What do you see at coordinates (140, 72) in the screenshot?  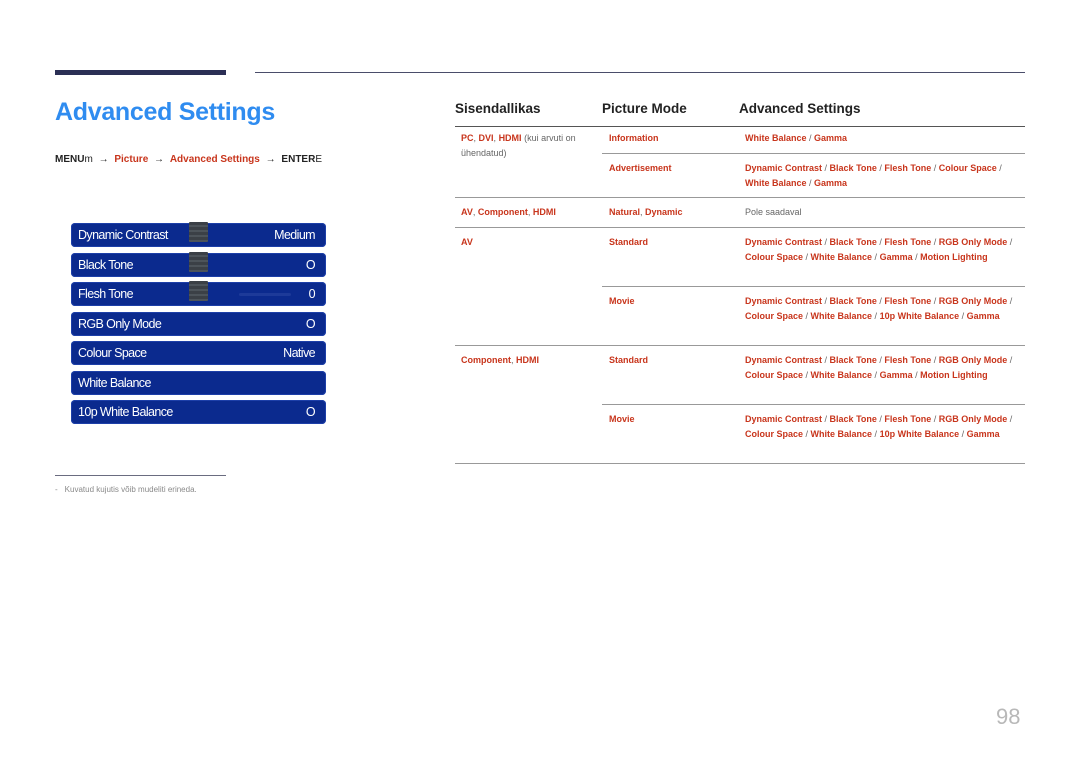 I see `header-accent-bar` at bounding box center [140, 72].